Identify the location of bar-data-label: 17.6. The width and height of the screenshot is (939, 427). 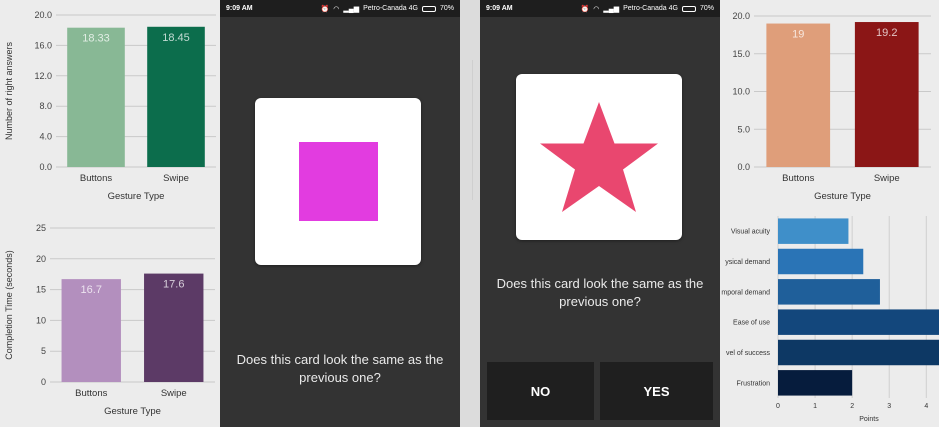
(173, 285).